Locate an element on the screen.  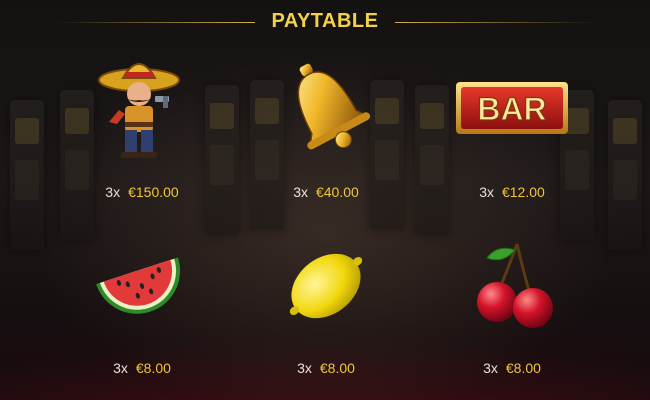
paytable-entry-cherry: 3x €8.00 is located at coordinates (512, 316).